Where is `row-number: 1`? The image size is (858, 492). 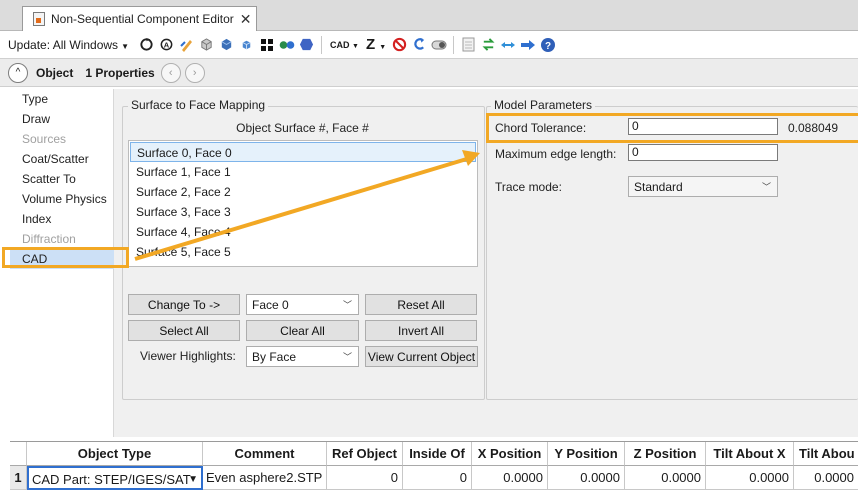
row-number: 1 is located at coordinates (18, 478).